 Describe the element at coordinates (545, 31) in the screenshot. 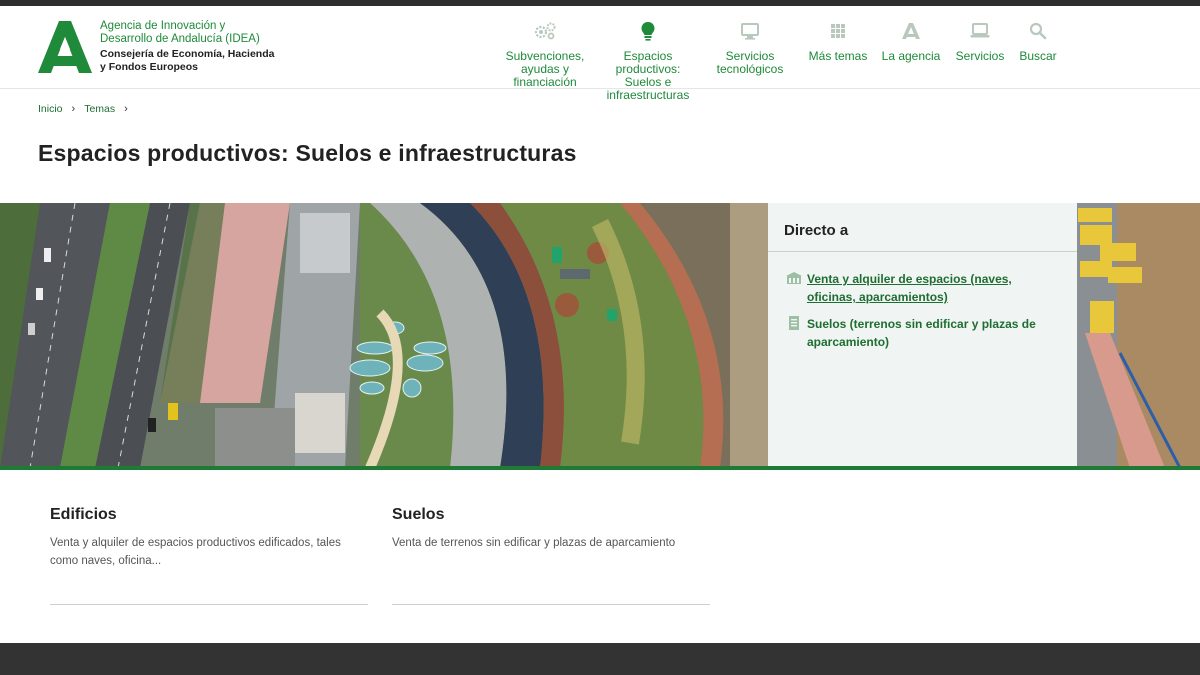

I see `gears-icon` at that location.